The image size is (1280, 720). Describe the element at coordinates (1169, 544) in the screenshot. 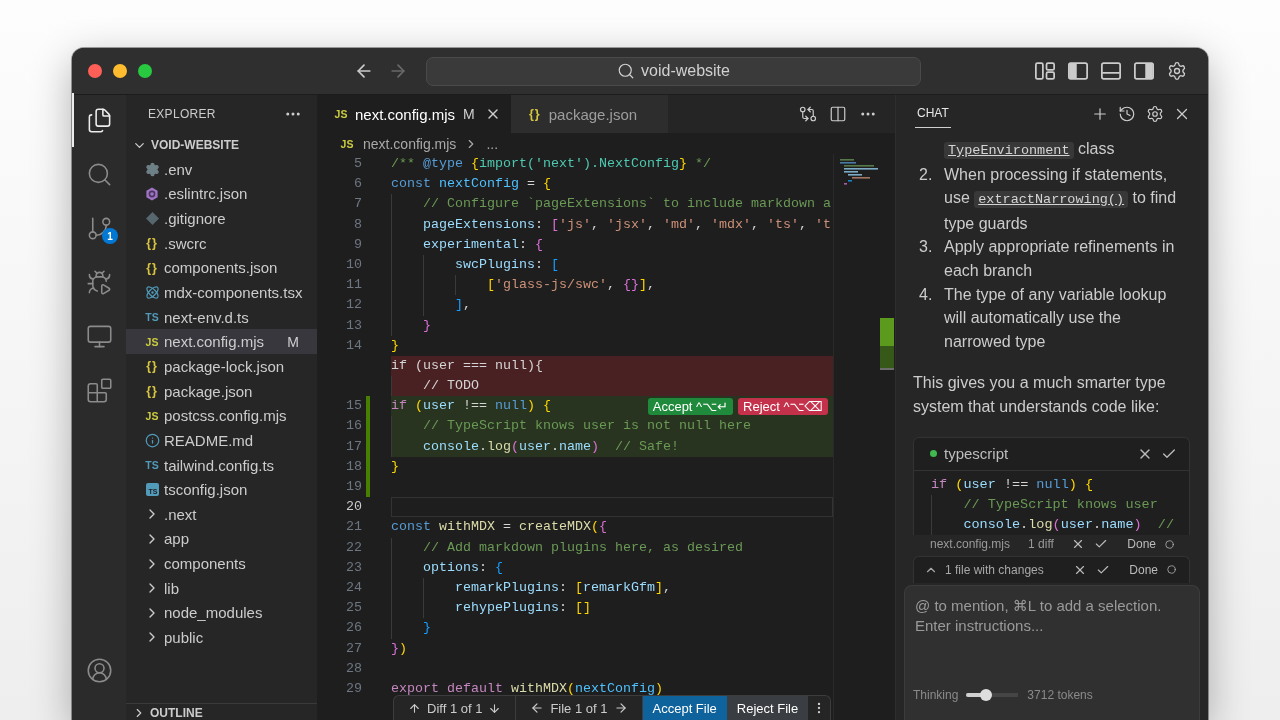

I see `circle-icon` at that location.